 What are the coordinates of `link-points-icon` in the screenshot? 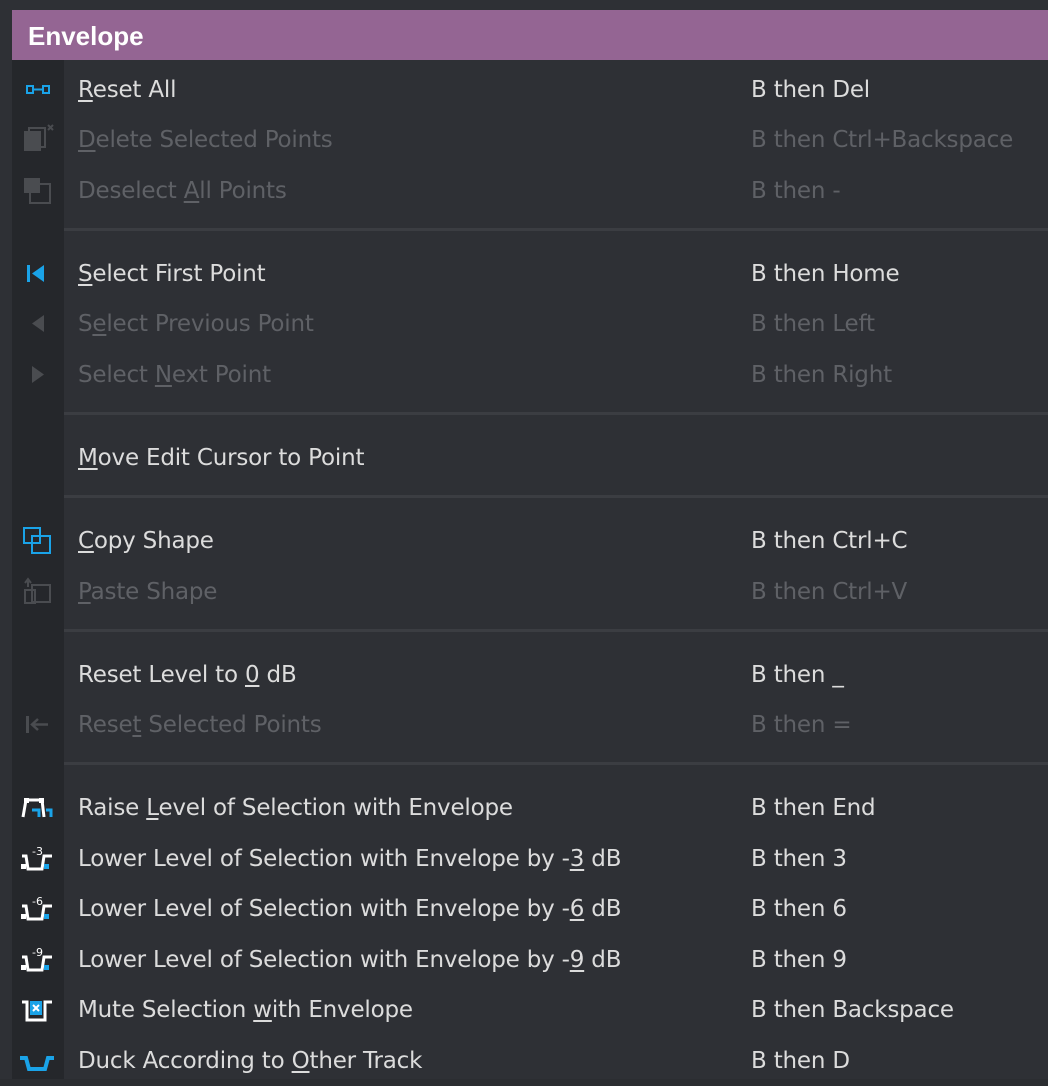 It's located at (38, 90).